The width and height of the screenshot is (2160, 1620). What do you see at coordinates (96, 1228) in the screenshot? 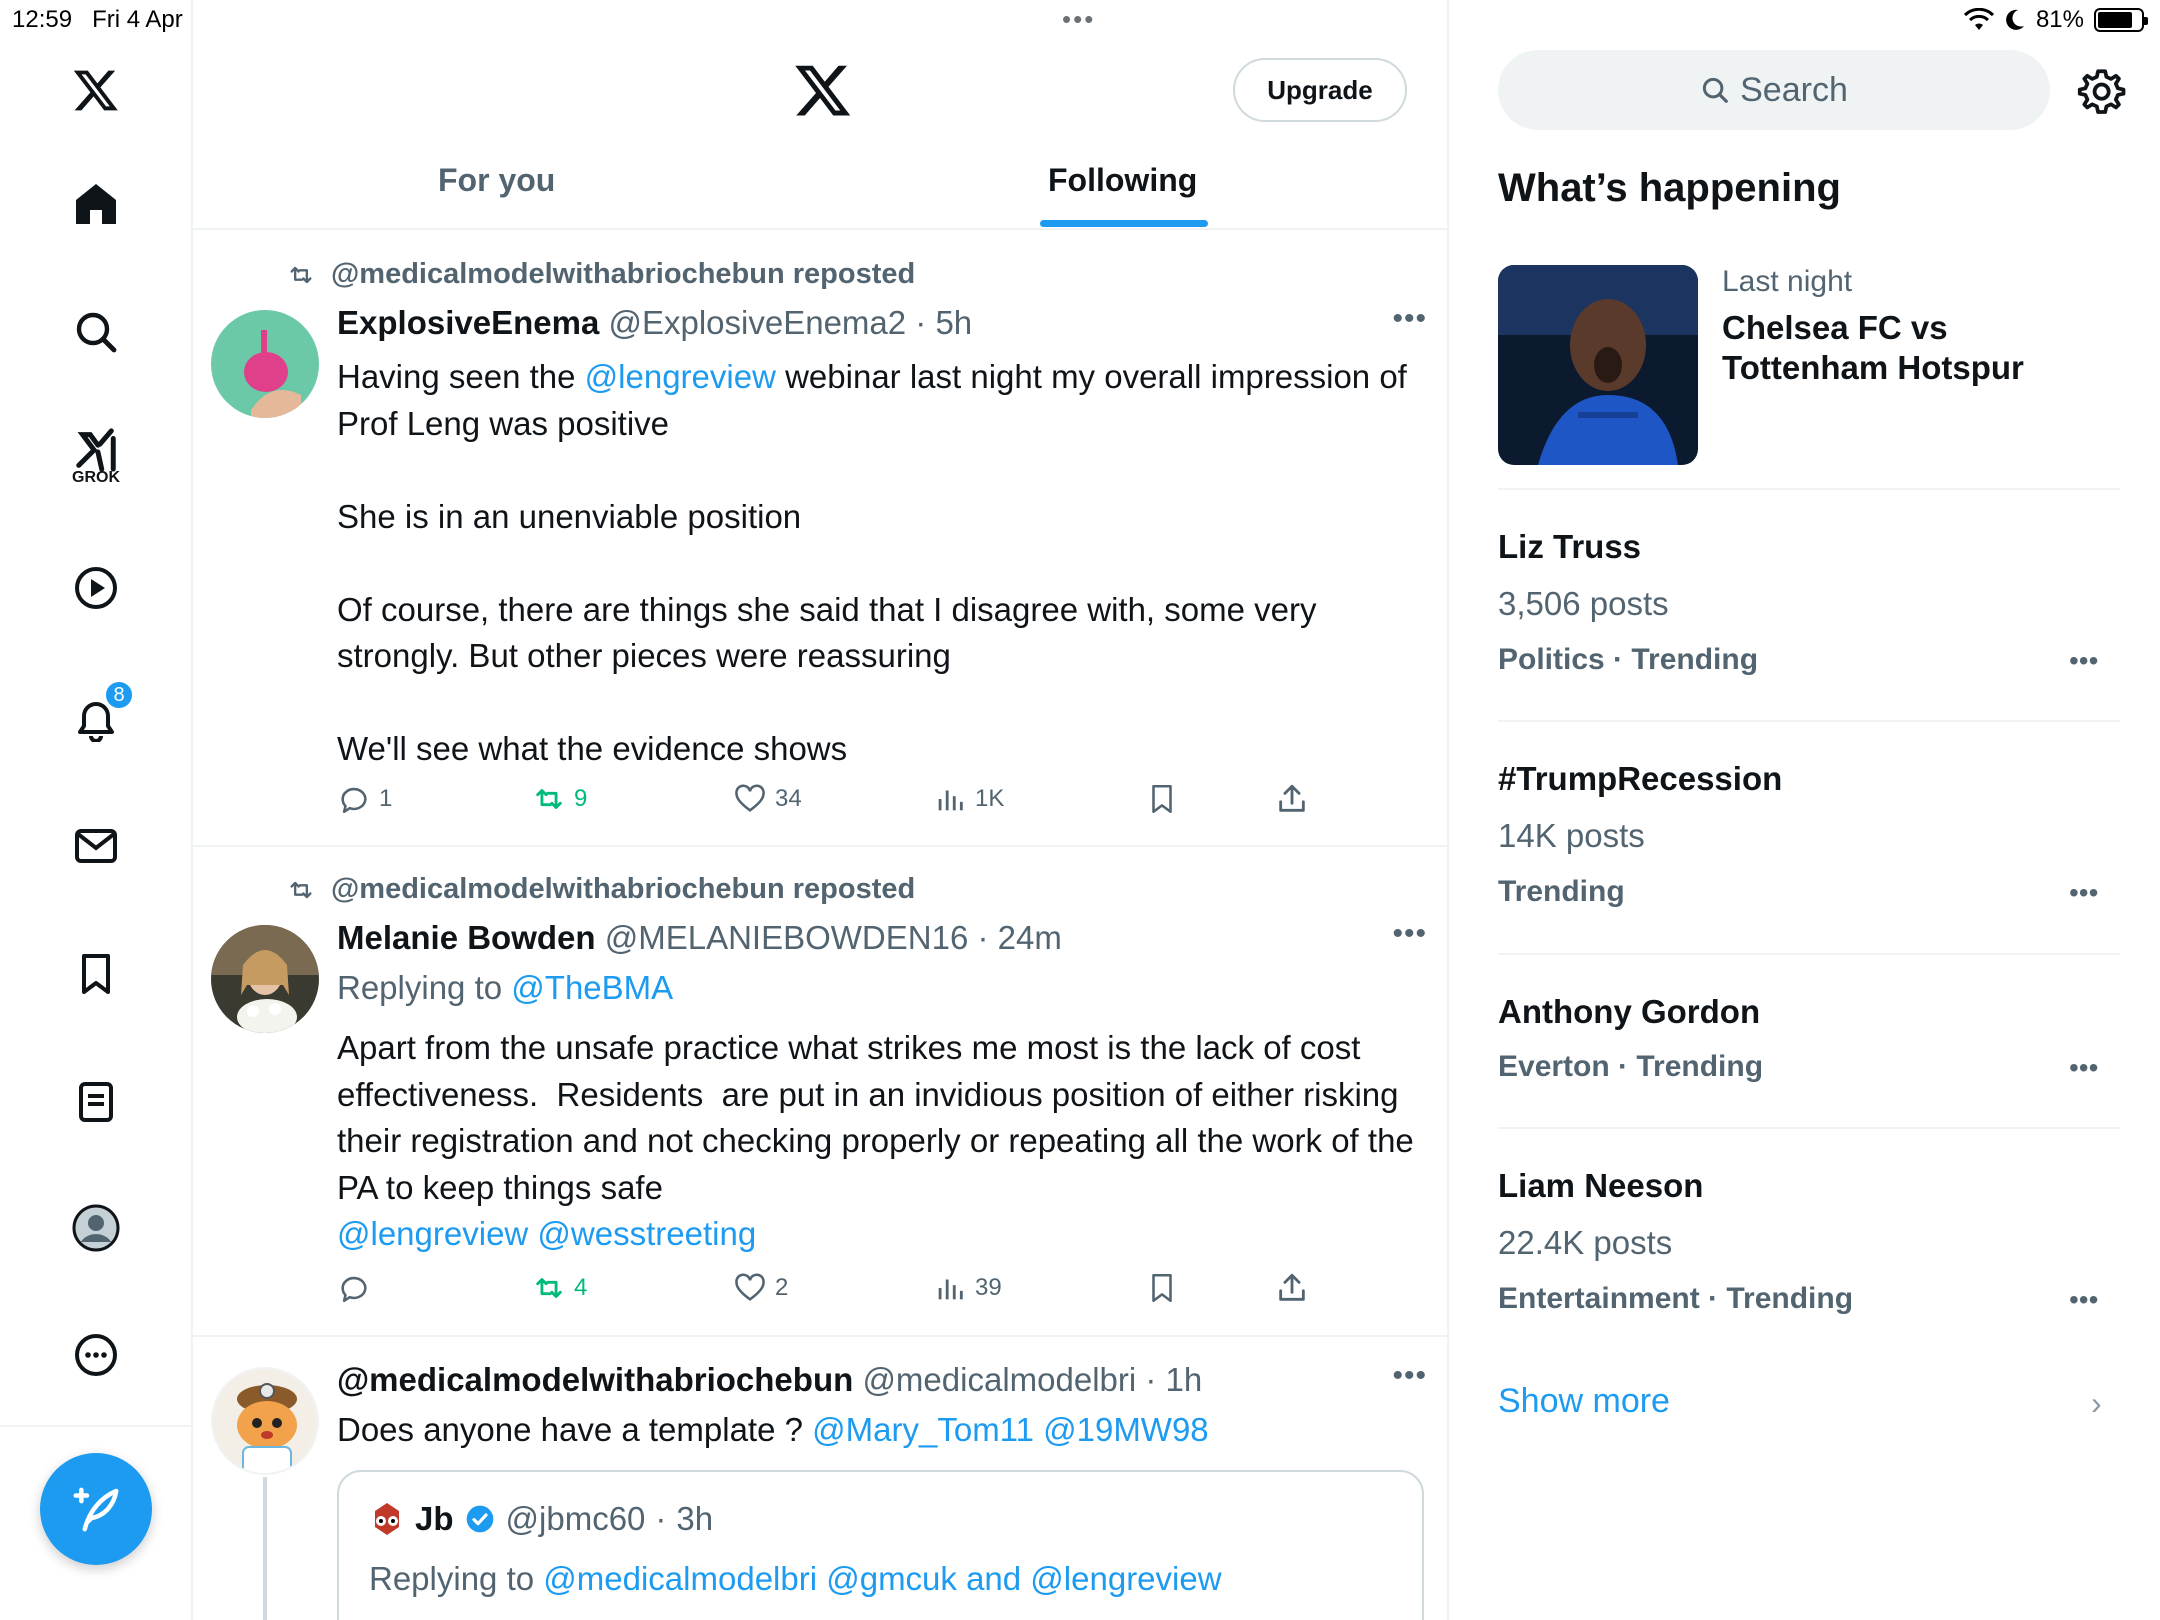
I see `profile-avatar-icon` at bounding box center [96, 1228].